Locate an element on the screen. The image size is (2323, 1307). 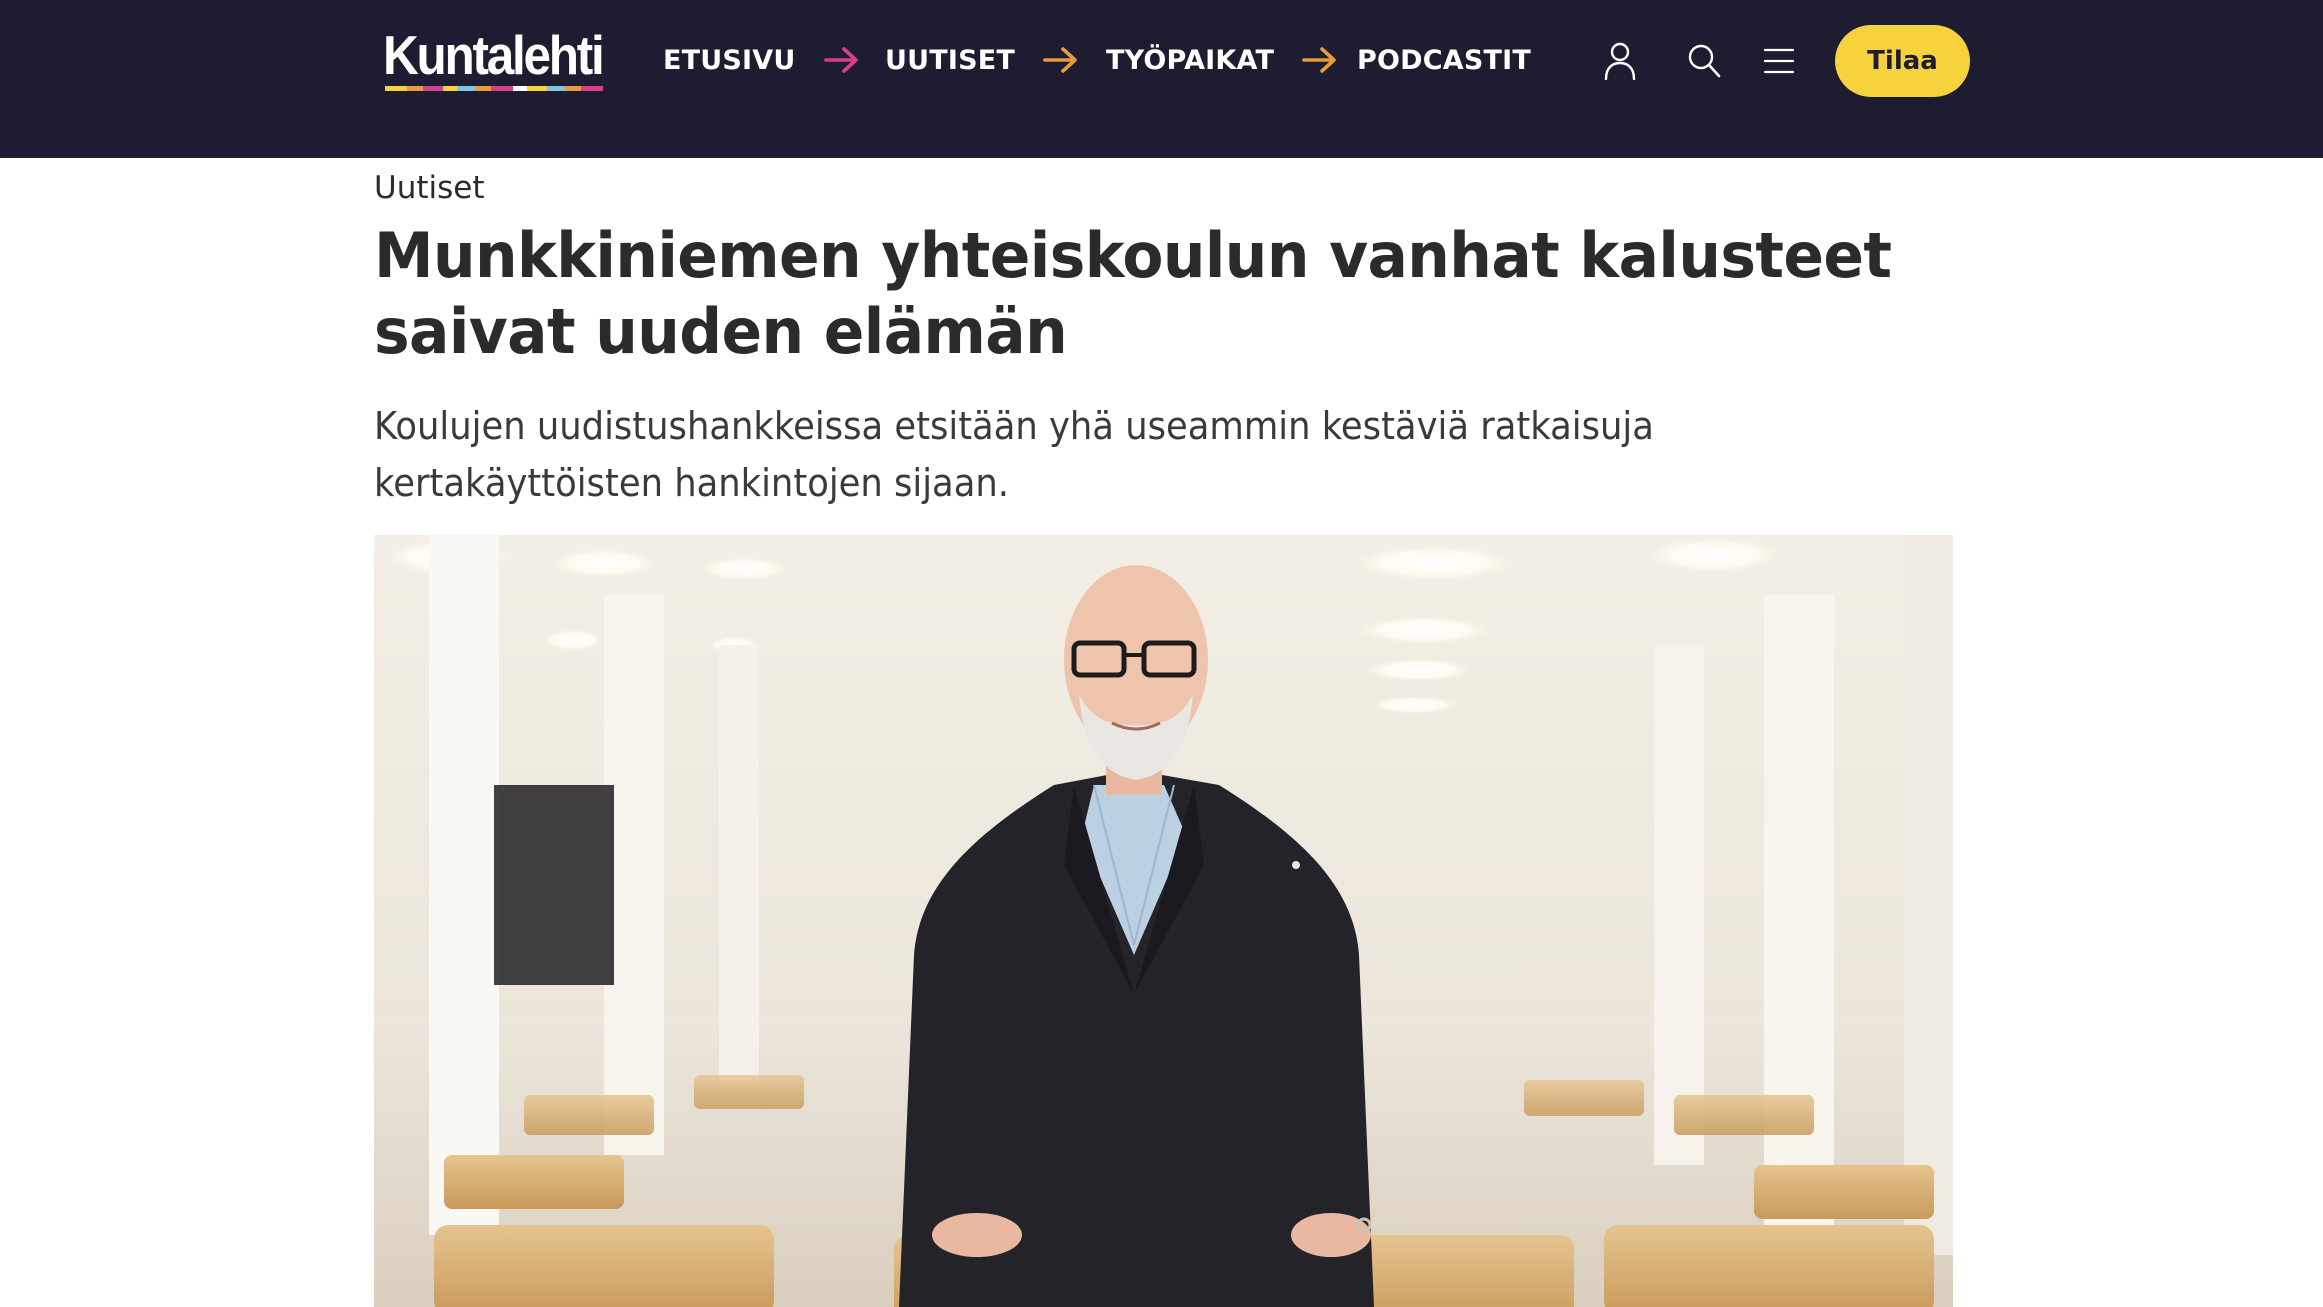
nav-item-podcastit: PODCASTIT is located at coordinates (1444, 60).